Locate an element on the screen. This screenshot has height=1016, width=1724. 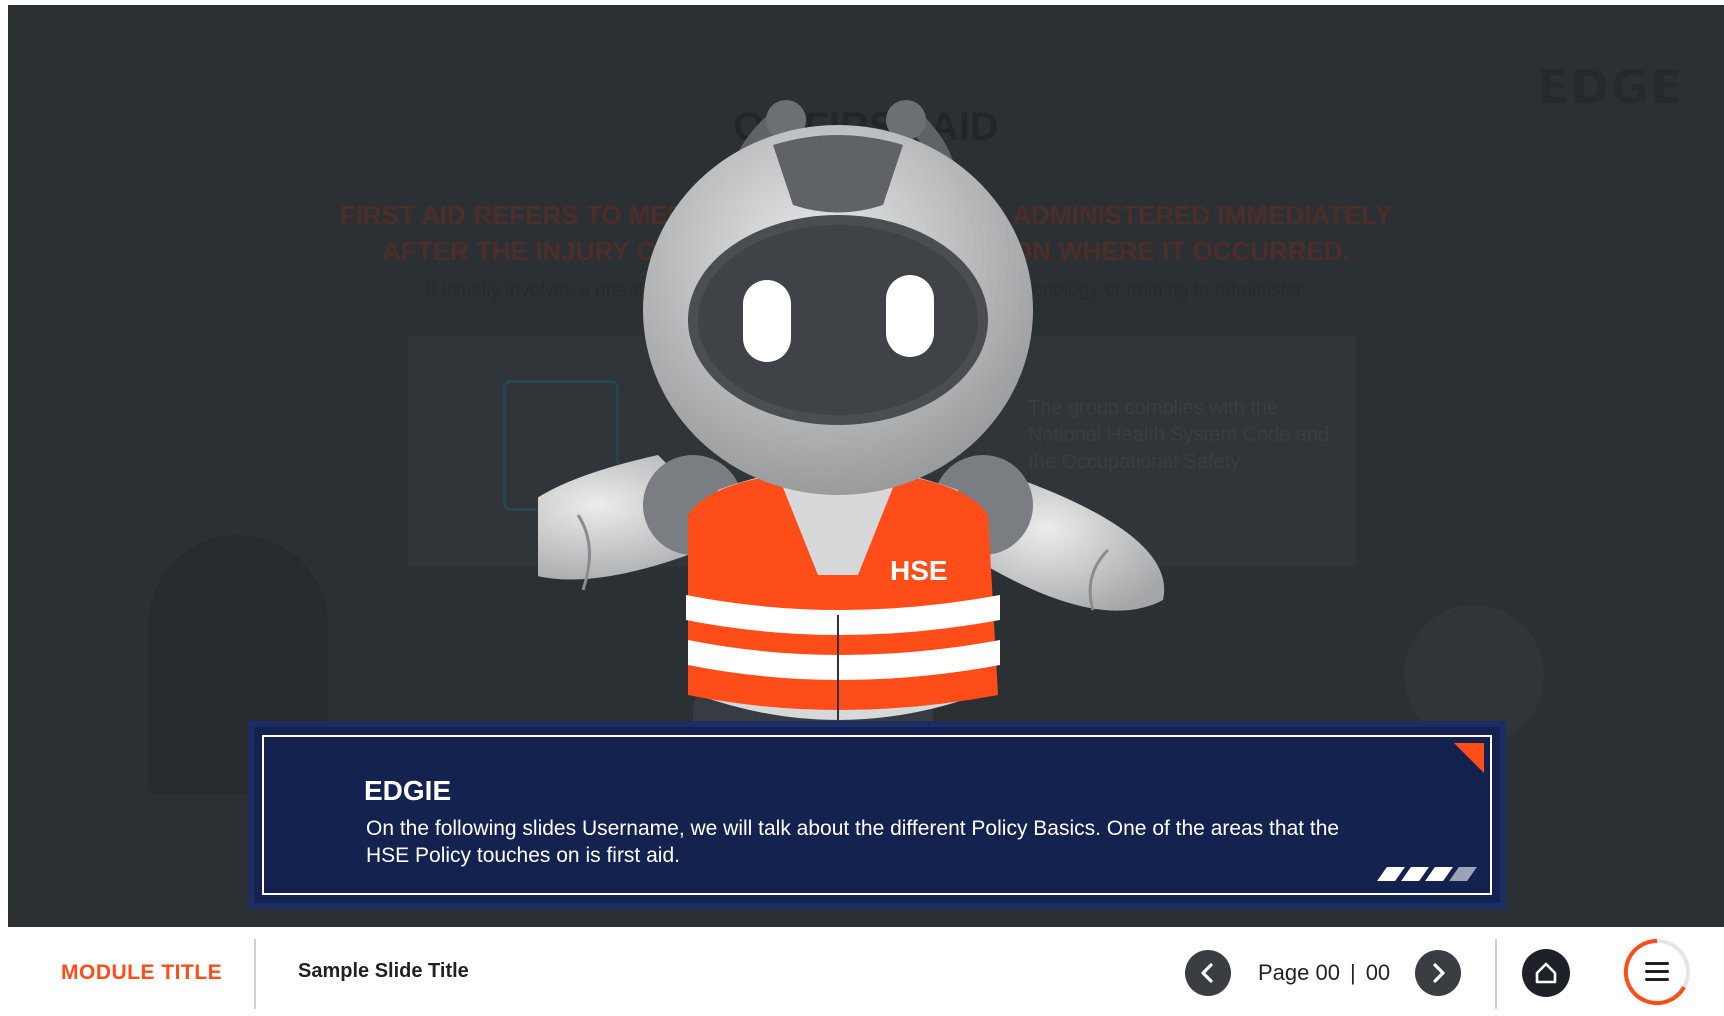
vest-label: HSE is located at coordinates (919, 570).